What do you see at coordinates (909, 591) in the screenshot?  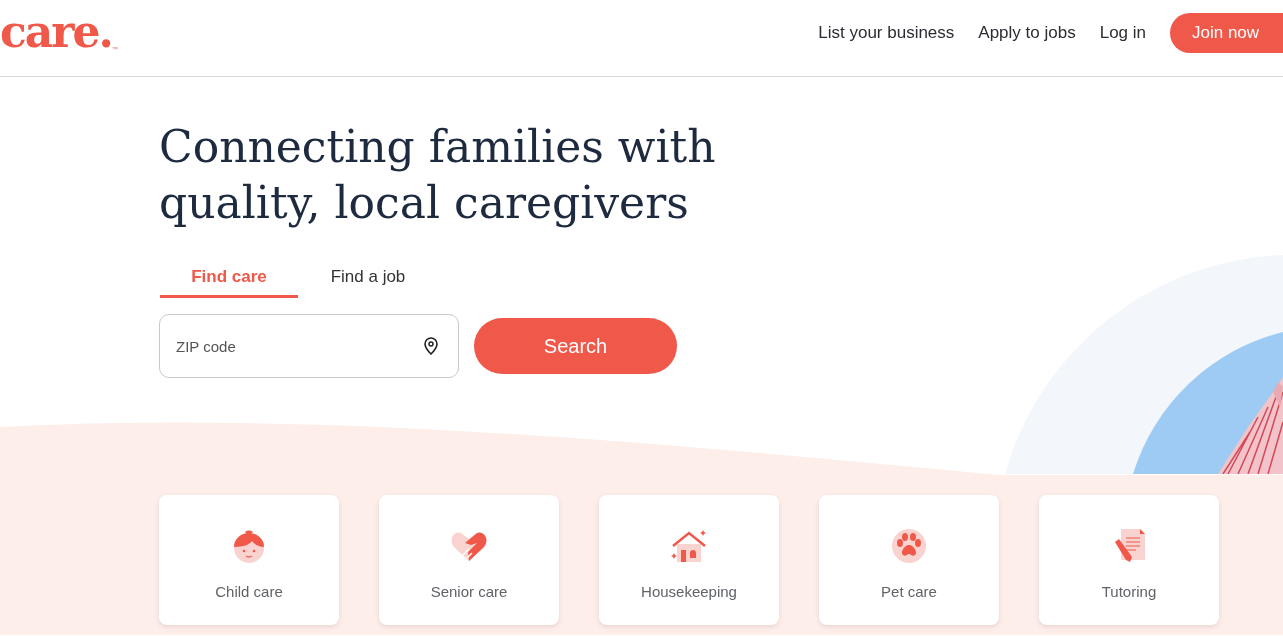 I see `card-label: Pet care` at bounding box center [909, 591].